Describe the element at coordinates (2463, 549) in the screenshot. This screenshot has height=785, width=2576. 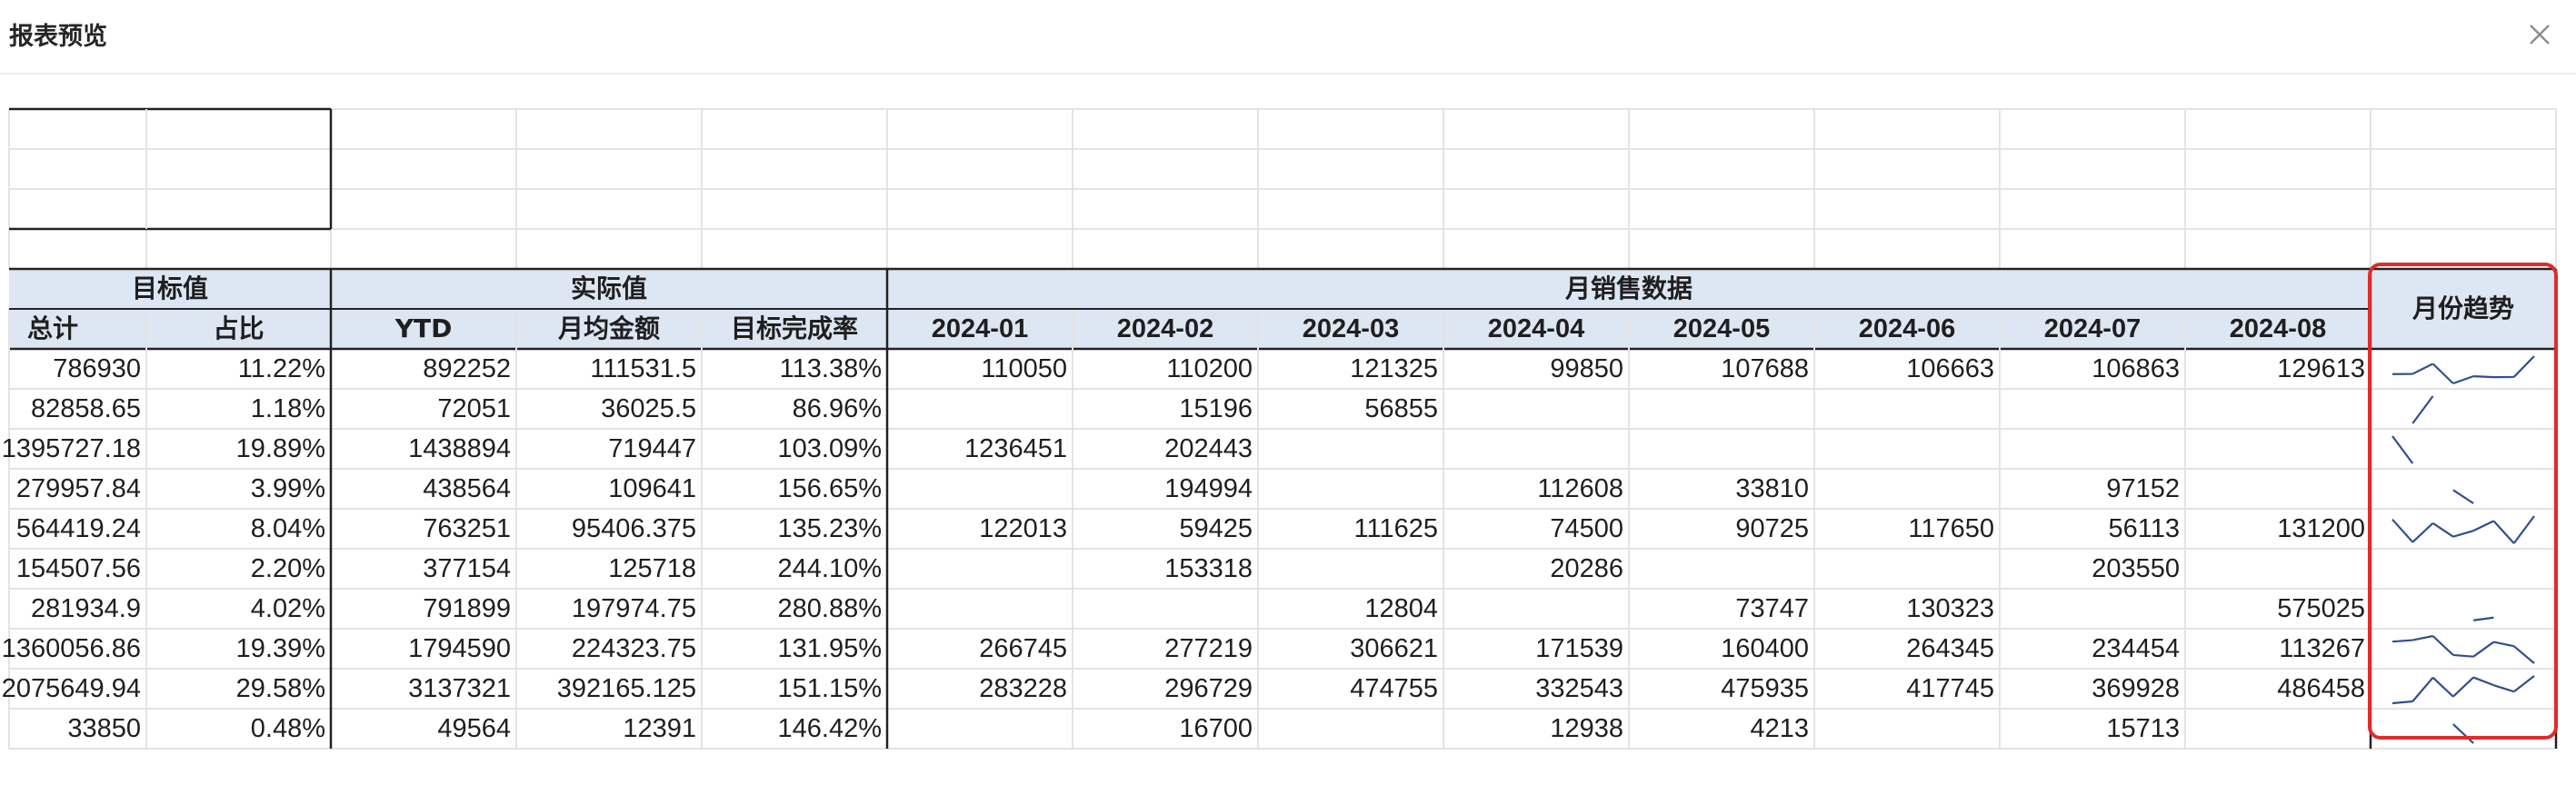
I see `sparkline-layer` at that location.